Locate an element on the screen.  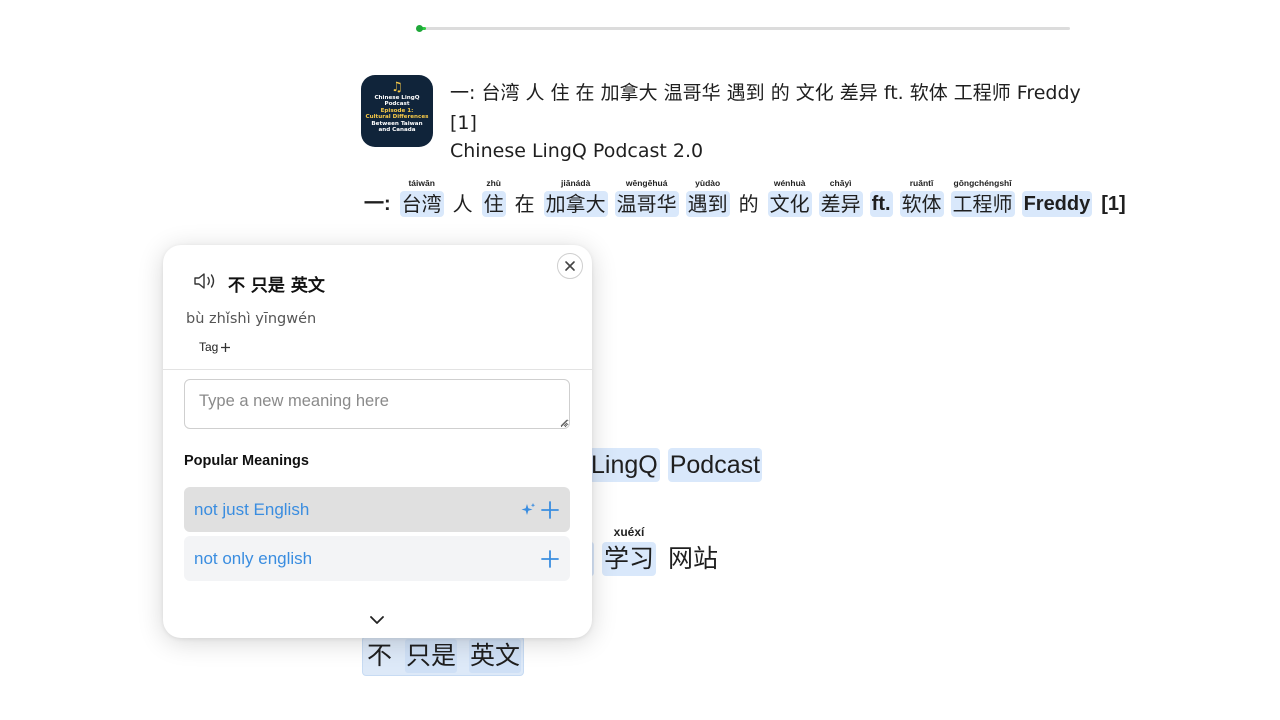
progress-marker is located at coordinates (419, 28).